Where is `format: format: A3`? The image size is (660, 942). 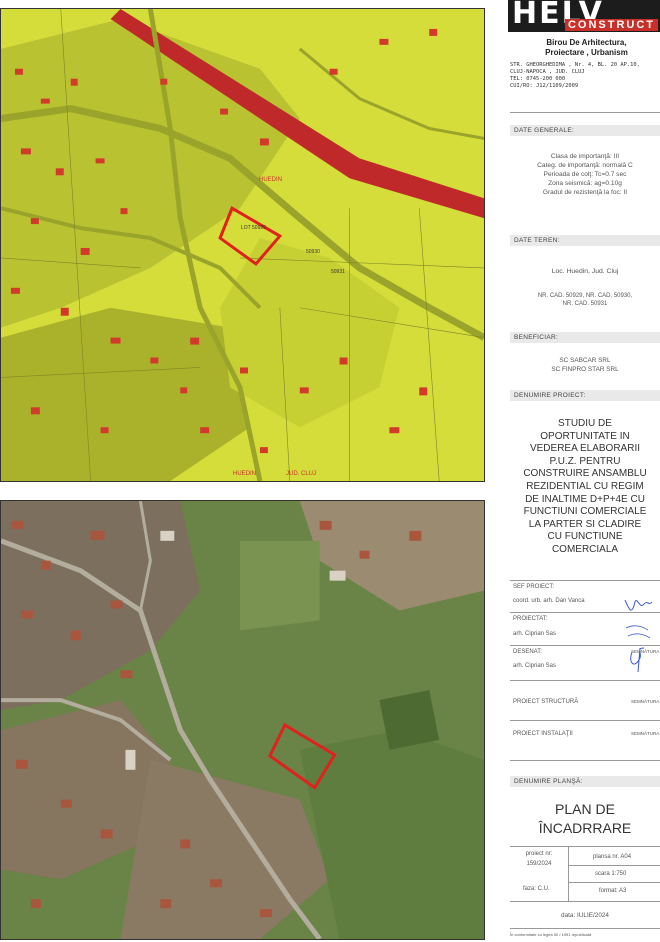
format: format: A3 is located at coordinates (613, 891).